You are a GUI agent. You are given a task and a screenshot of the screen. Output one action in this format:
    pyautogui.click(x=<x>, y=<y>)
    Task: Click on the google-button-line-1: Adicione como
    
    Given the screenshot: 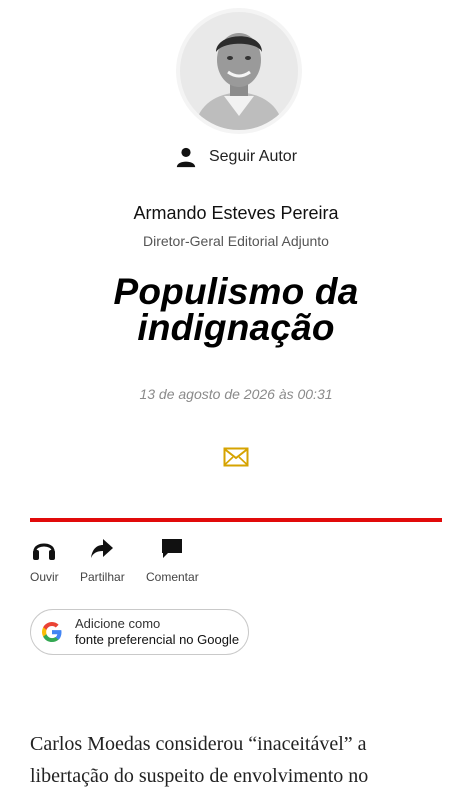 What is the action you would take?
    pyautogui.click(x=118, y=623)
    